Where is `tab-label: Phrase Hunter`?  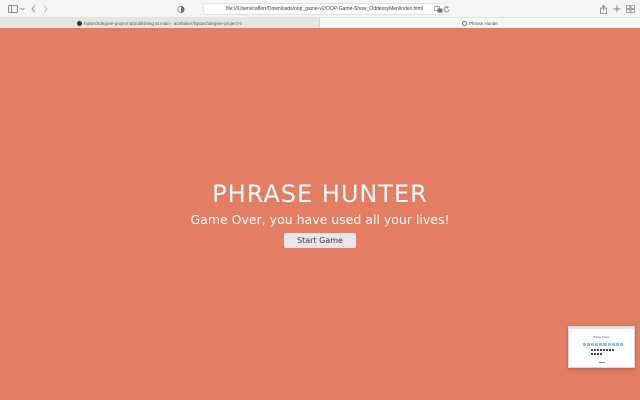
tab-label: Phrase Hunter is located at coordinates (483, 23).